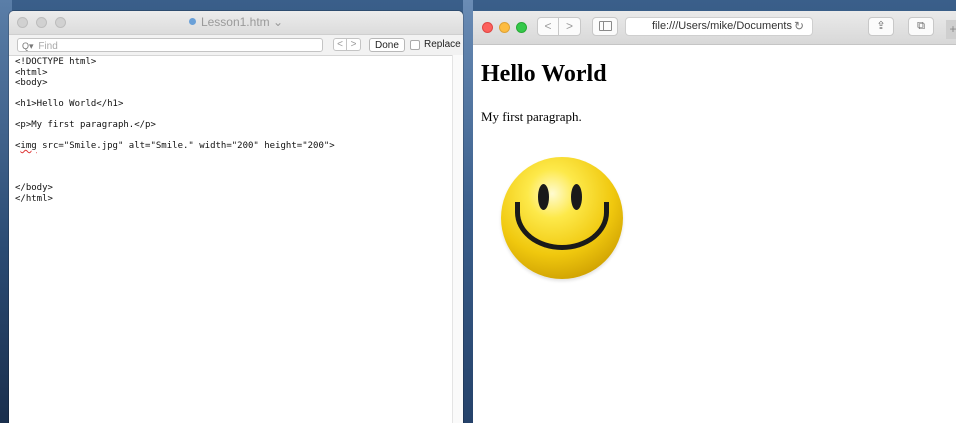 Image resolution: width=956 pixels, height=423 pixels. I want to click on tabs-button: ⧉, so click(921, 26).